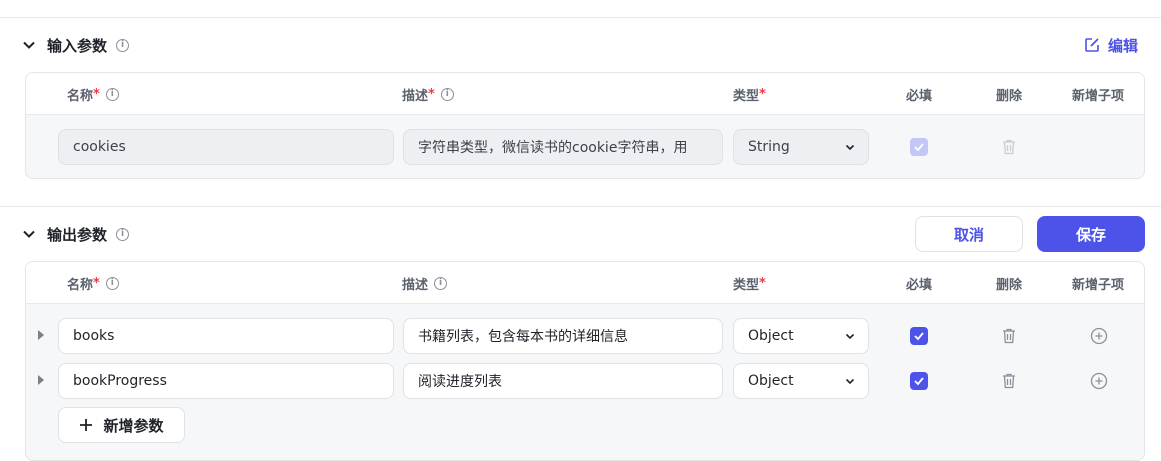 The width and height of the screenshot is (1161, 461). Describe the element at coordinates (77, 45) in the screenshot. I see `input-params-title: 输入参数` at that location.